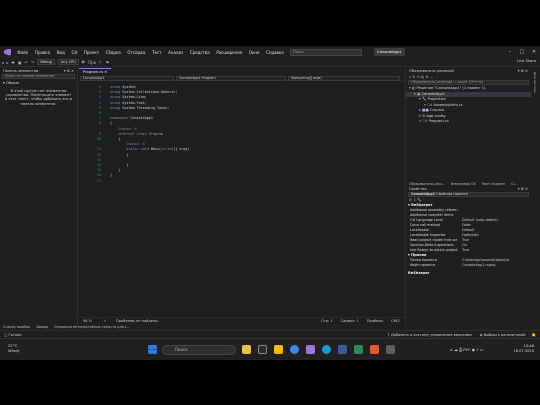 Image resolution: width=540 pixels, height=405 pixels. Describe the element at coordinates (310, 349) in the screenshot. I see `visual-studio-taskbar-icon` at that location.